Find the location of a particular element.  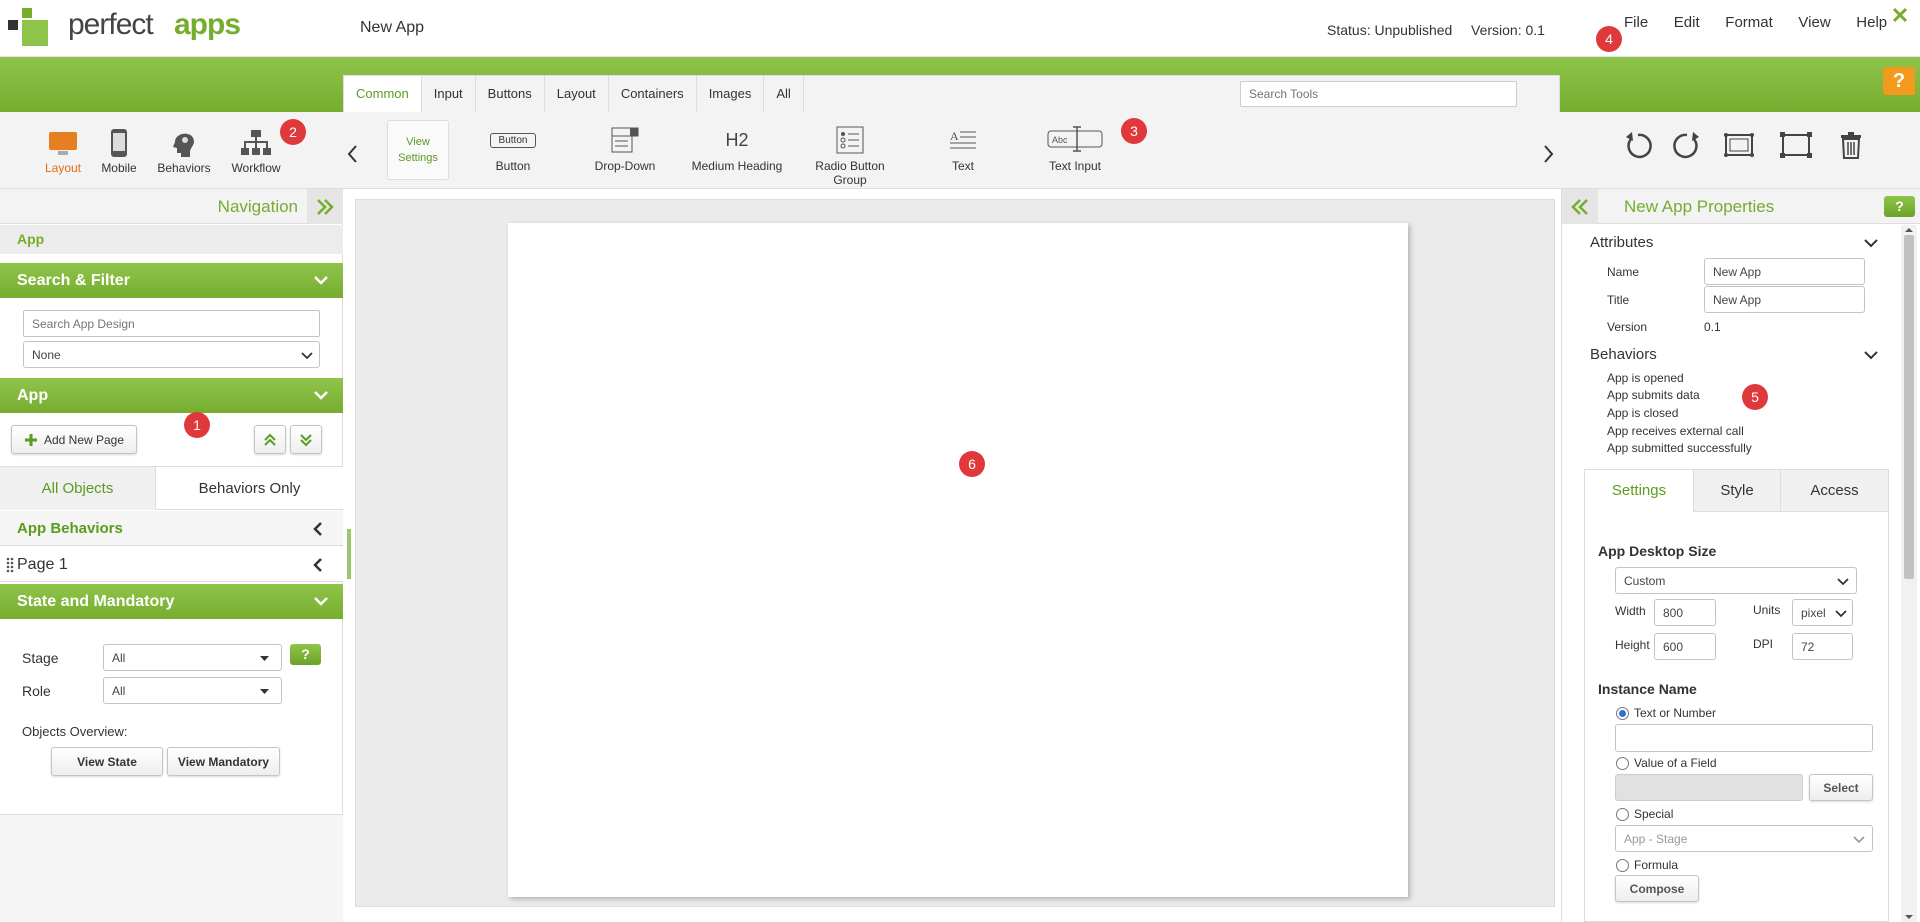

search-filter-section-header: Search & Filter is located at coordinates (171, 280).